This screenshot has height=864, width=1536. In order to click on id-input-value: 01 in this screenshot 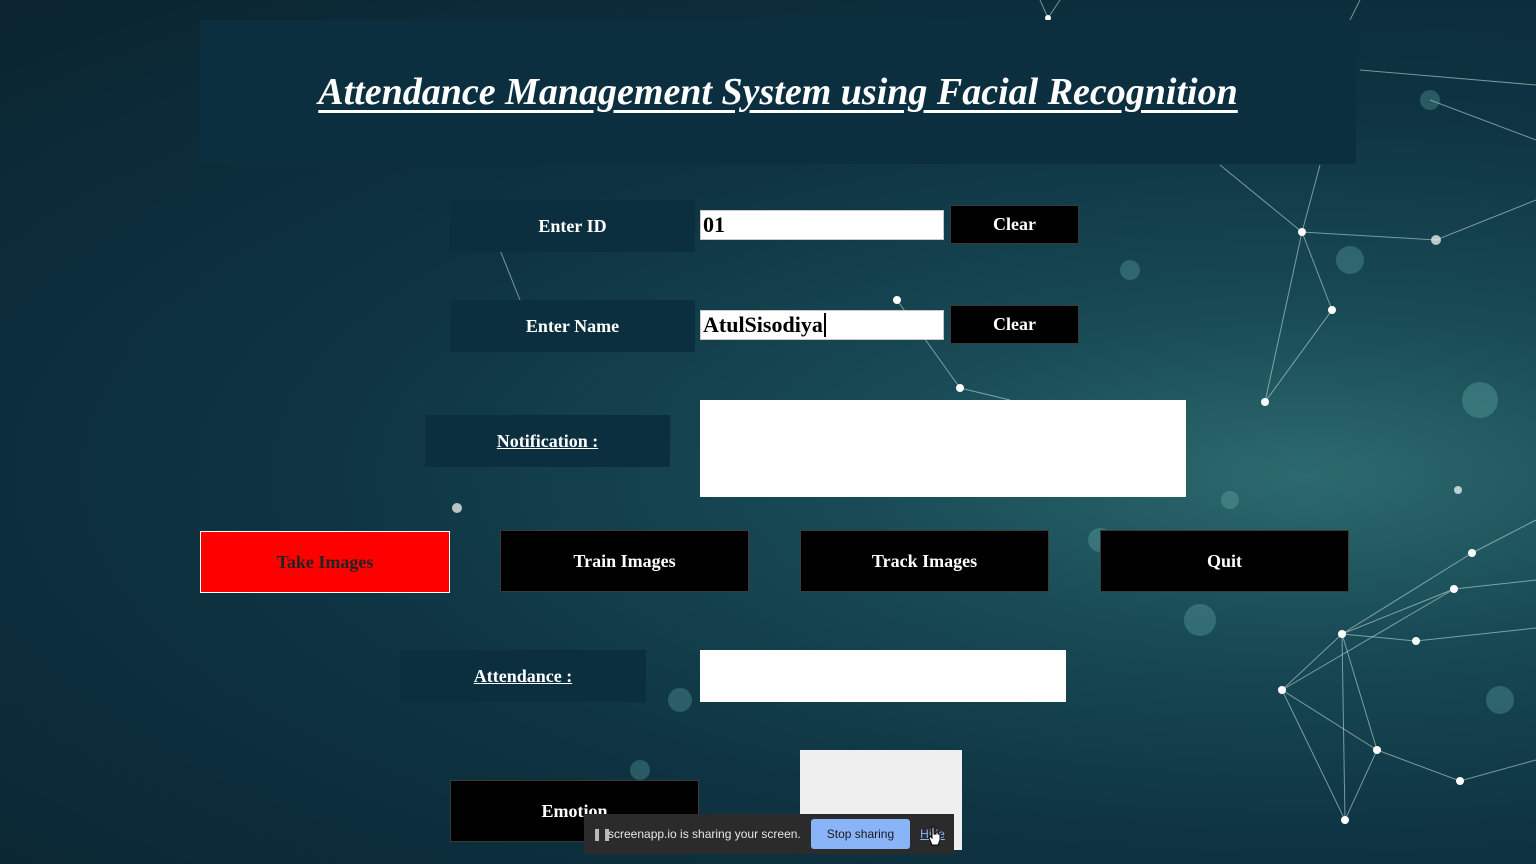, I will do `click(714, 224)`.